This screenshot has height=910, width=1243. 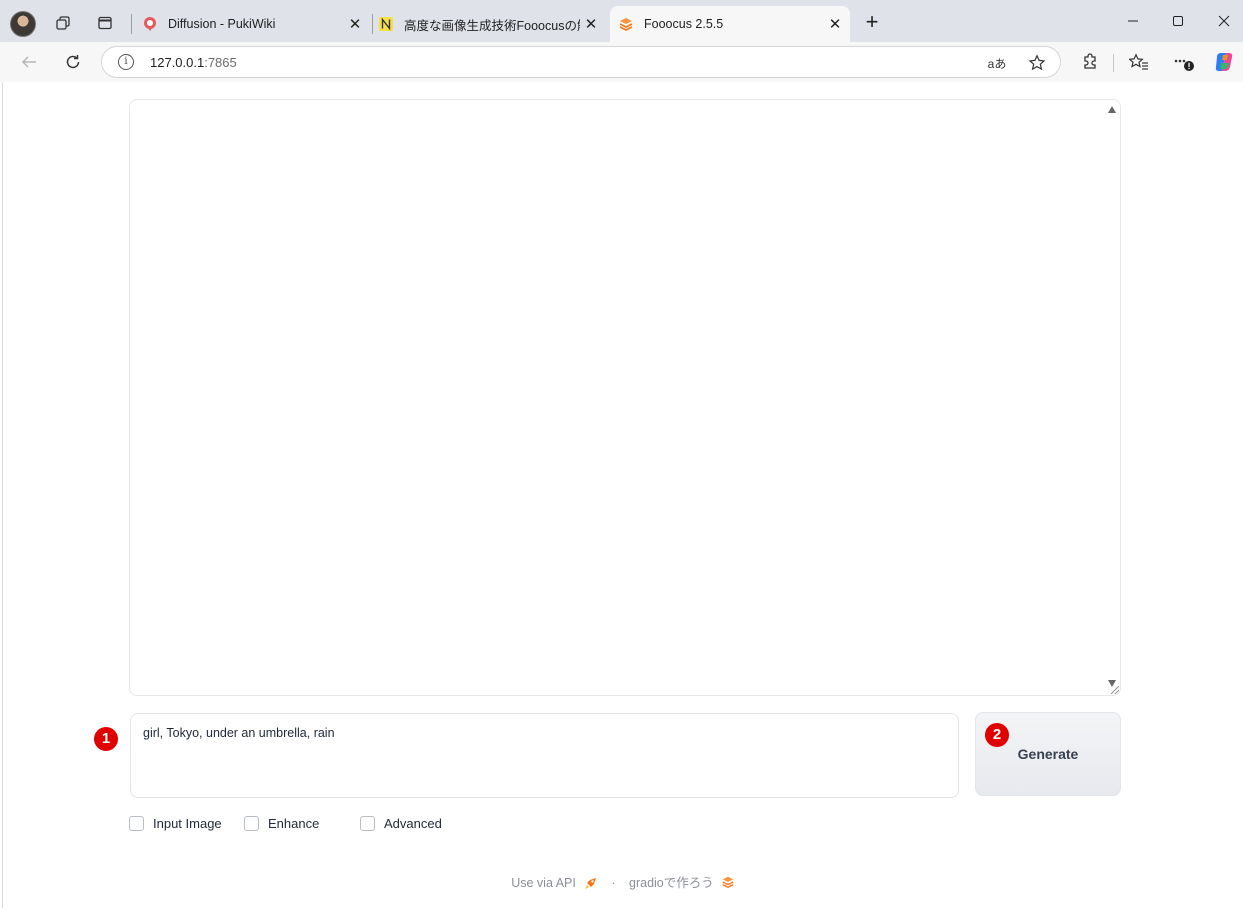 I want to click on checkbox-label: Enhance, so click(x=294, y=823).